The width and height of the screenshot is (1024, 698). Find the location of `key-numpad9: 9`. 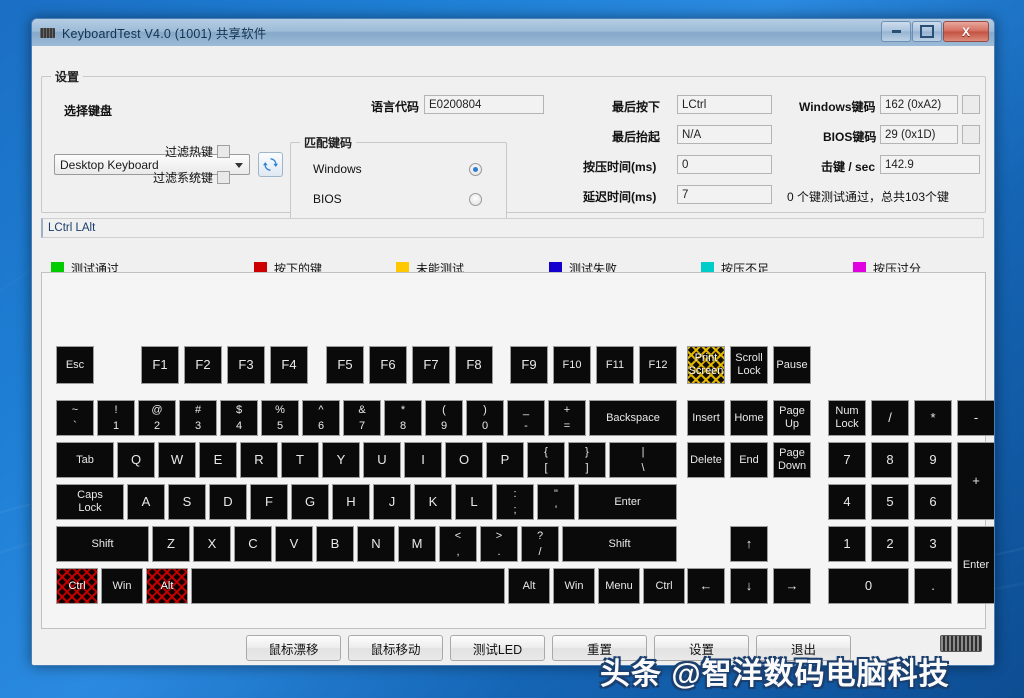

key-numpad9: 9 is located at coordinates (933, 460).